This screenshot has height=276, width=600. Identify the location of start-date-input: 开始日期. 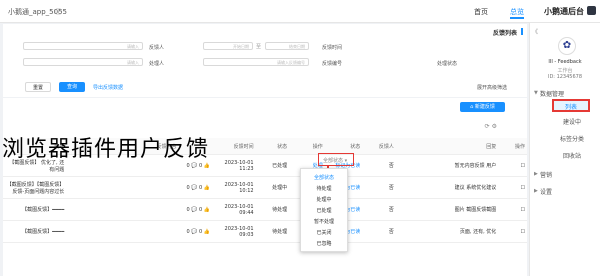
(228, 46).